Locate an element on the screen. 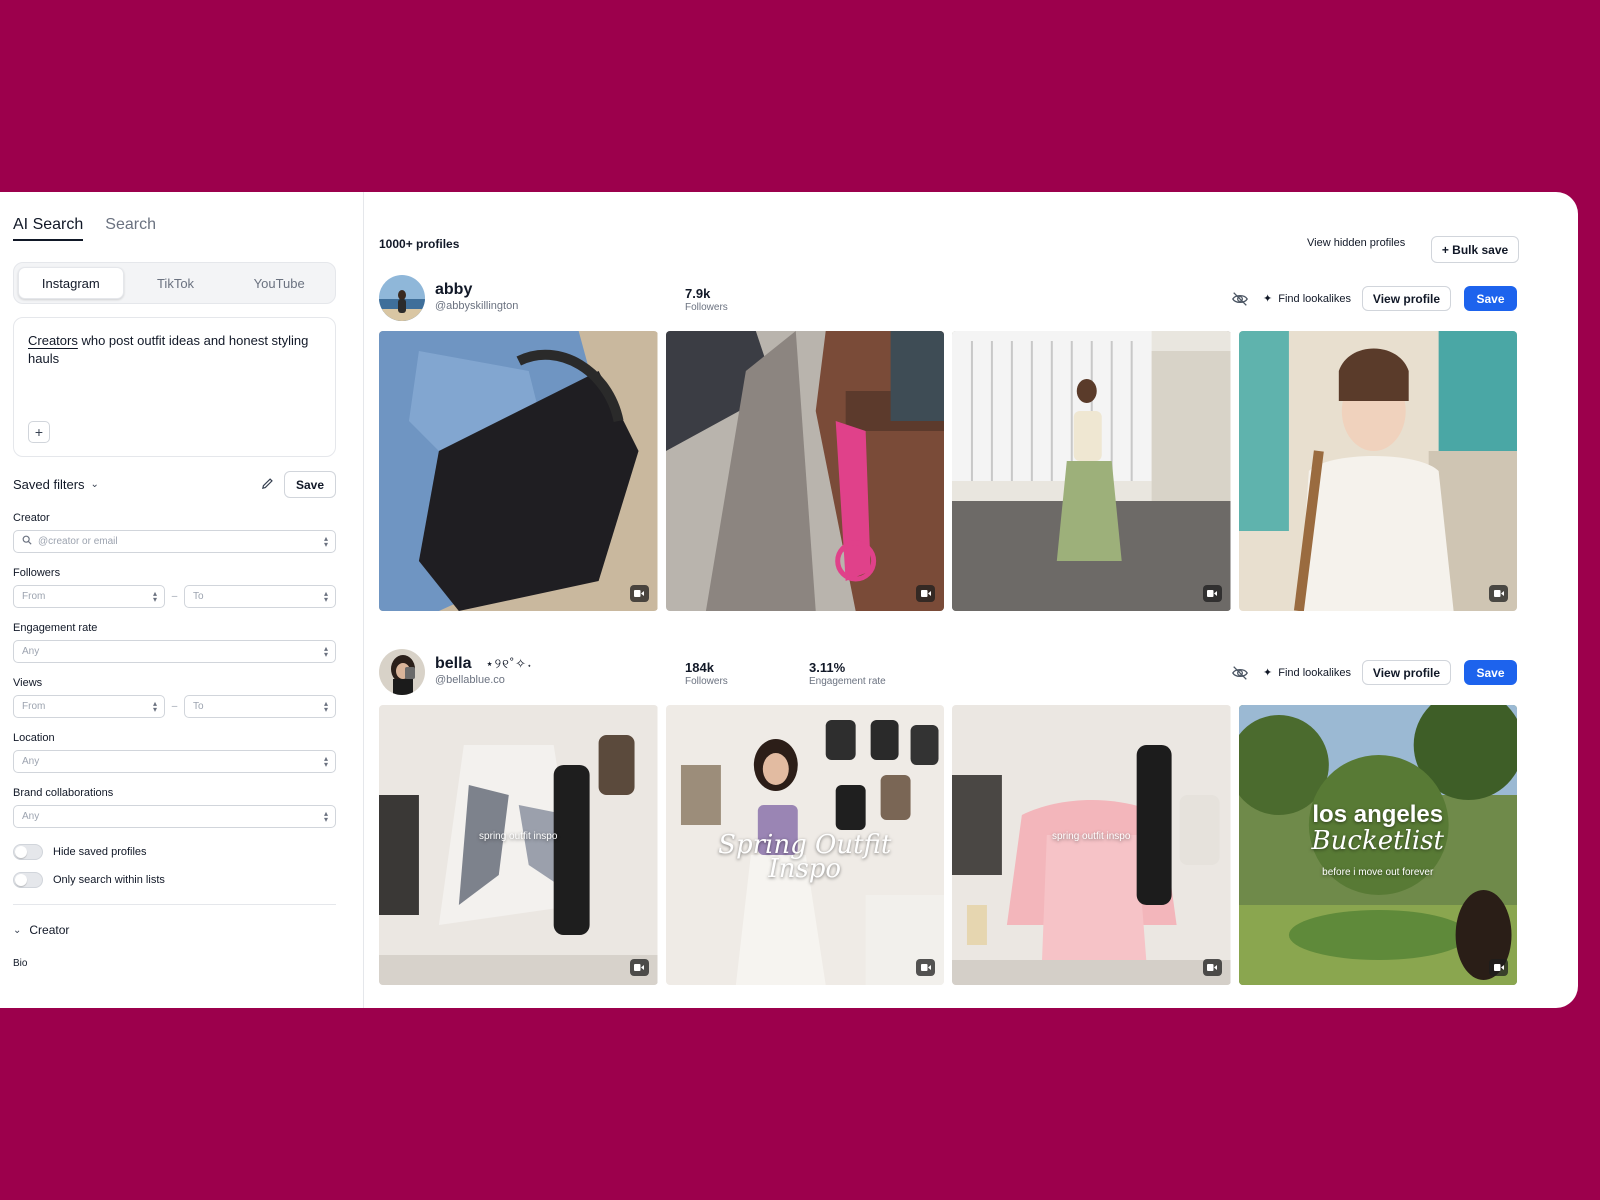 This screenshot has width=1600, height=1200. add-attachment-button: + is located at coordinates (39, 432).